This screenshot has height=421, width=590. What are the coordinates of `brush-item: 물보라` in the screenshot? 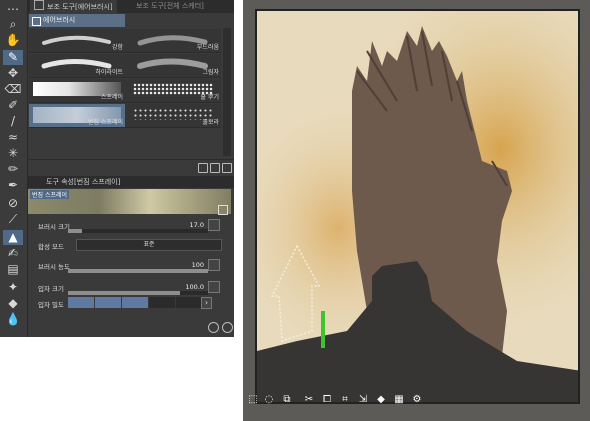 It's located at (173, 116).